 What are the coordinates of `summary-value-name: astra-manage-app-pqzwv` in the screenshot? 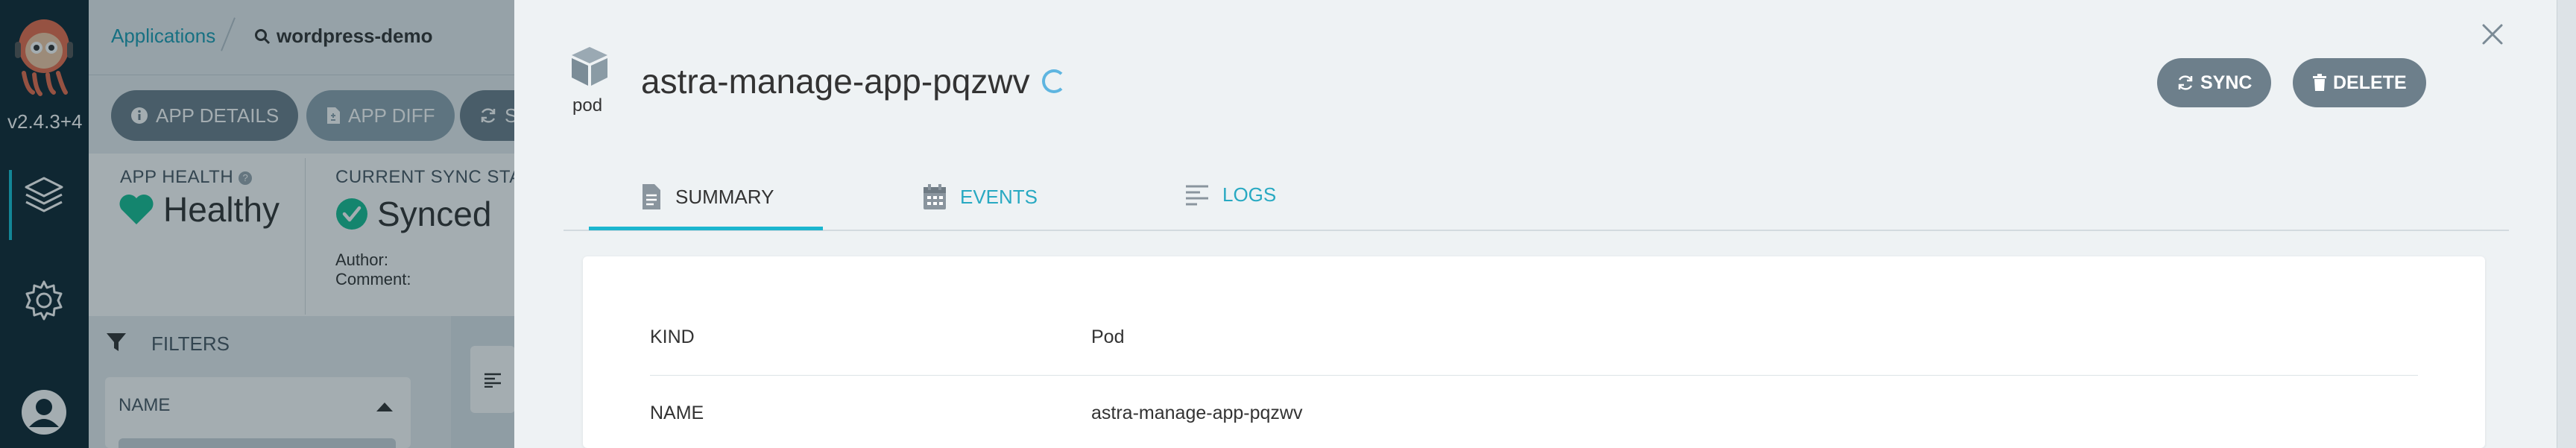 It's located at (1197, 413).